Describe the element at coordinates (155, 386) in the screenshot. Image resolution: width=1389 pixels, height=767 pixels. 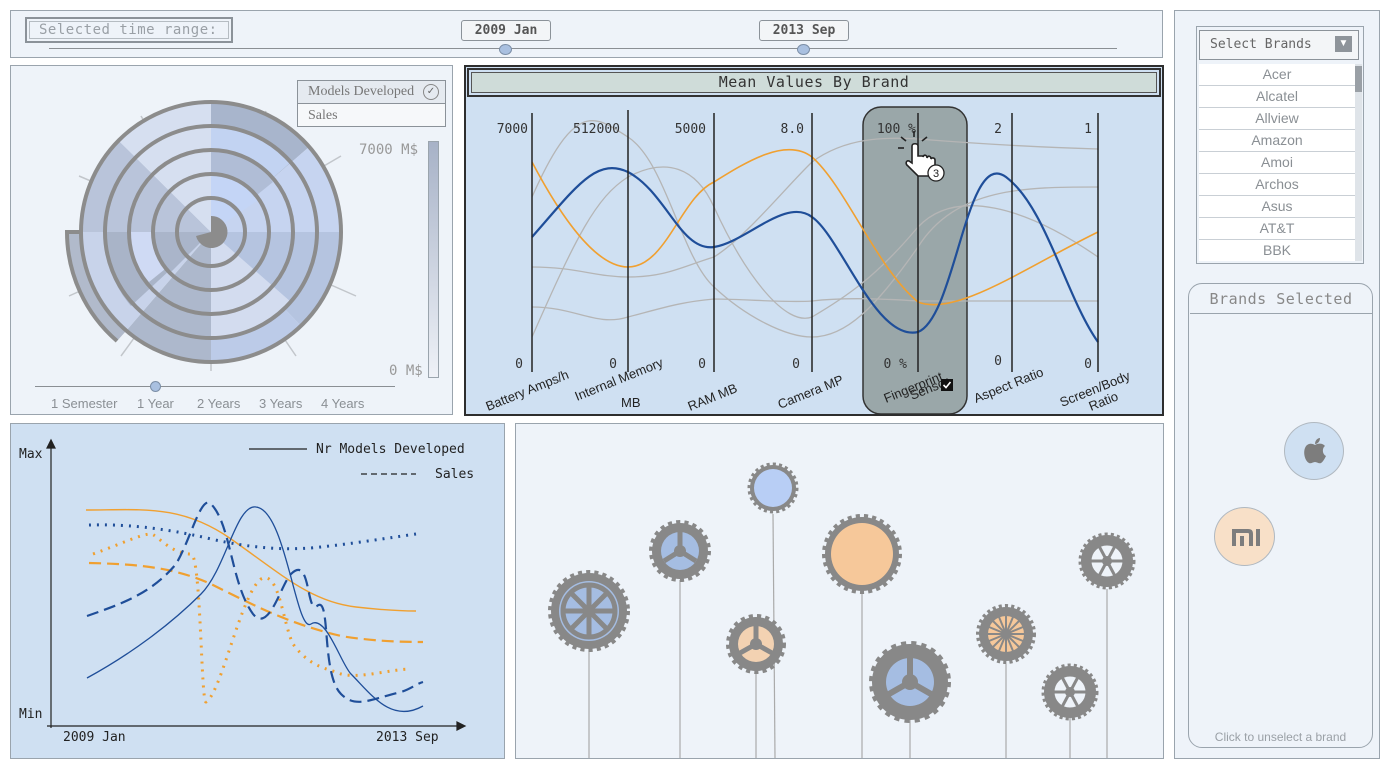
I see `period-slider-handle` at that location.